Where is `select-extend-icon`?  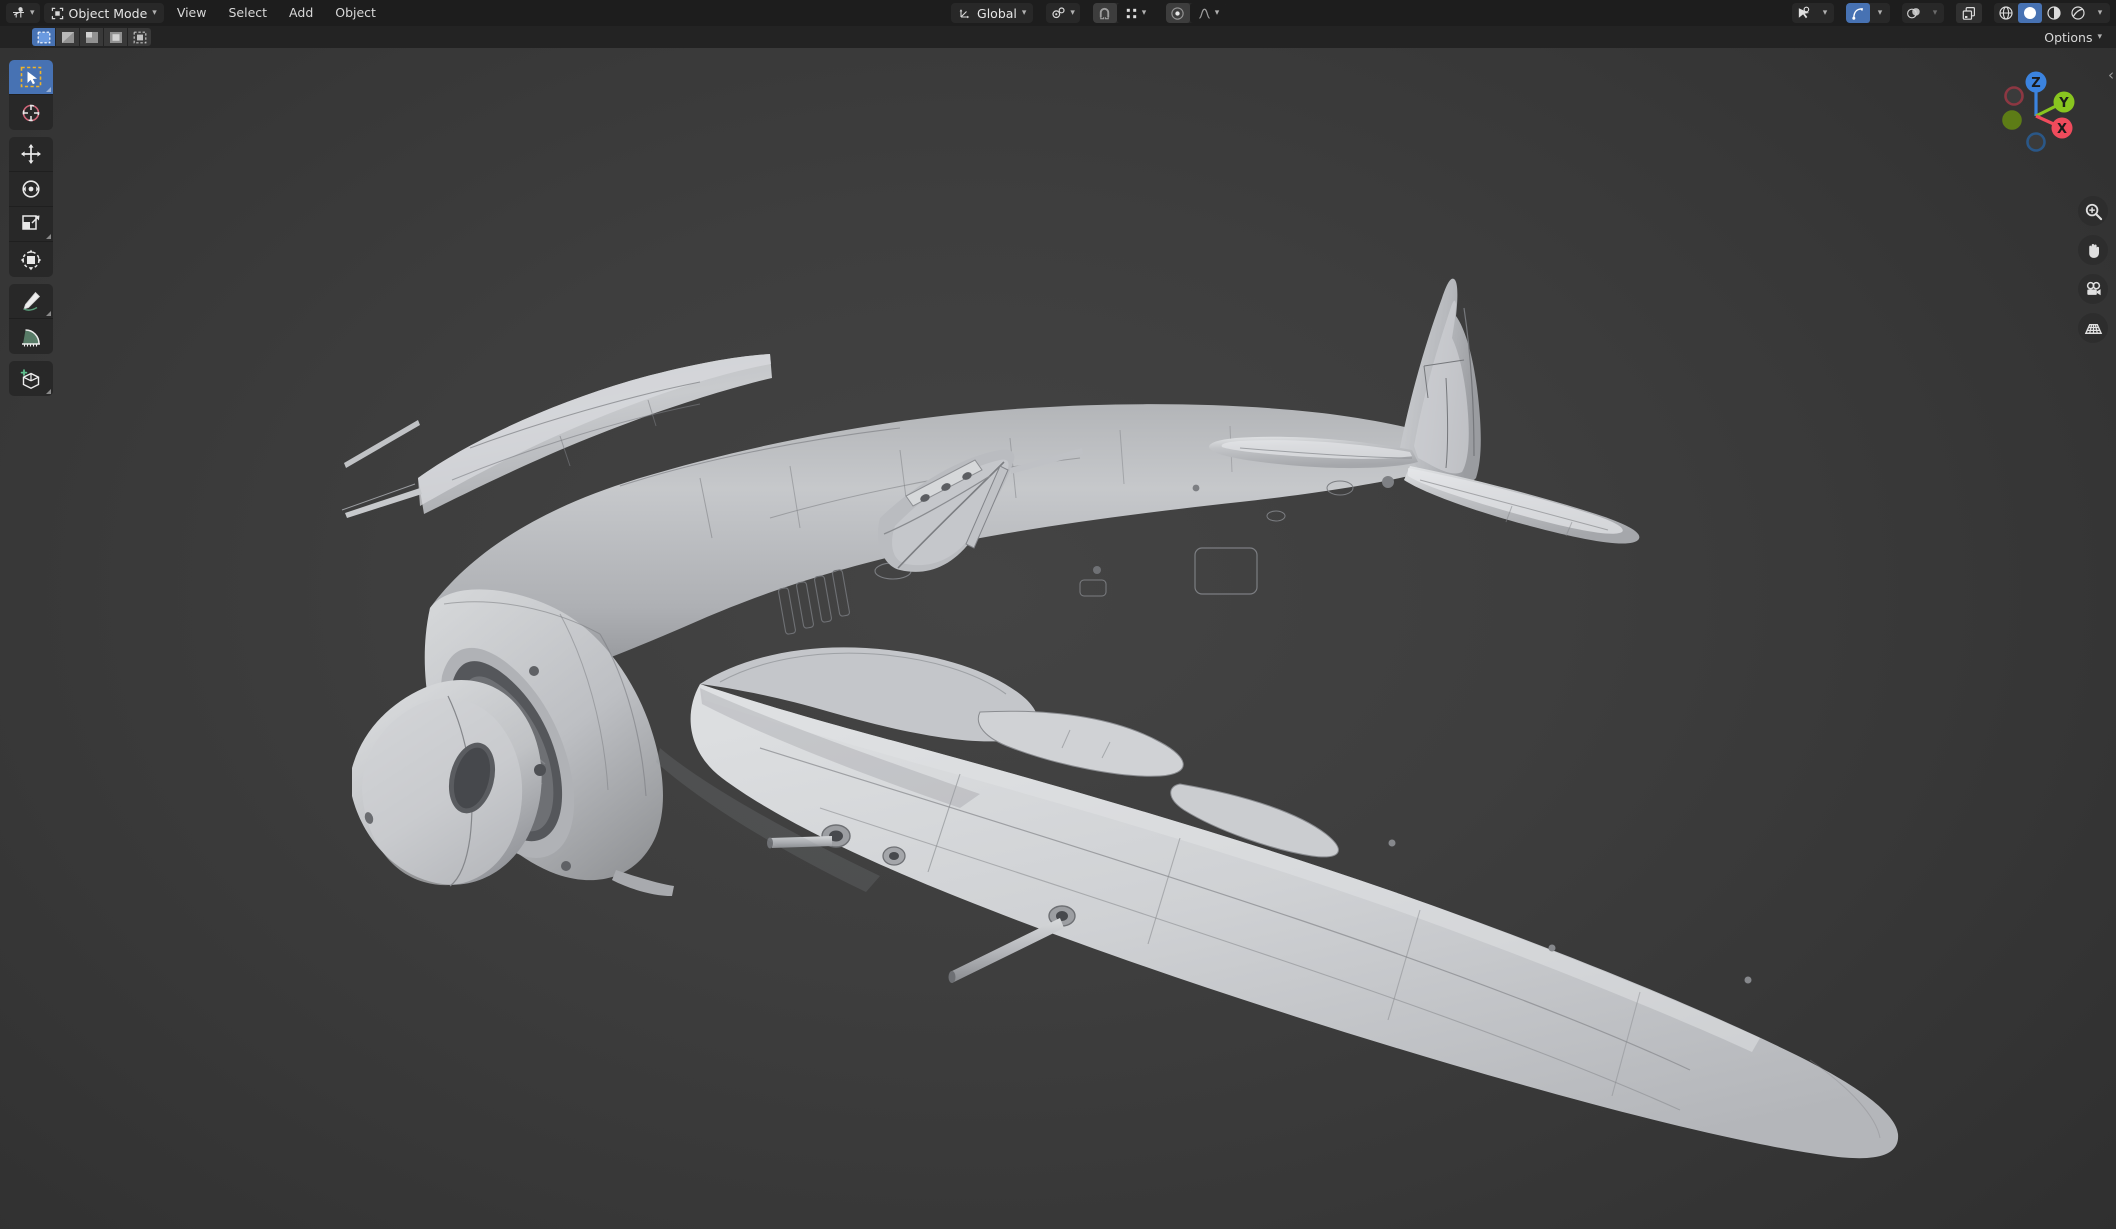
select-extend-icon is located at coordinates (67, 37).